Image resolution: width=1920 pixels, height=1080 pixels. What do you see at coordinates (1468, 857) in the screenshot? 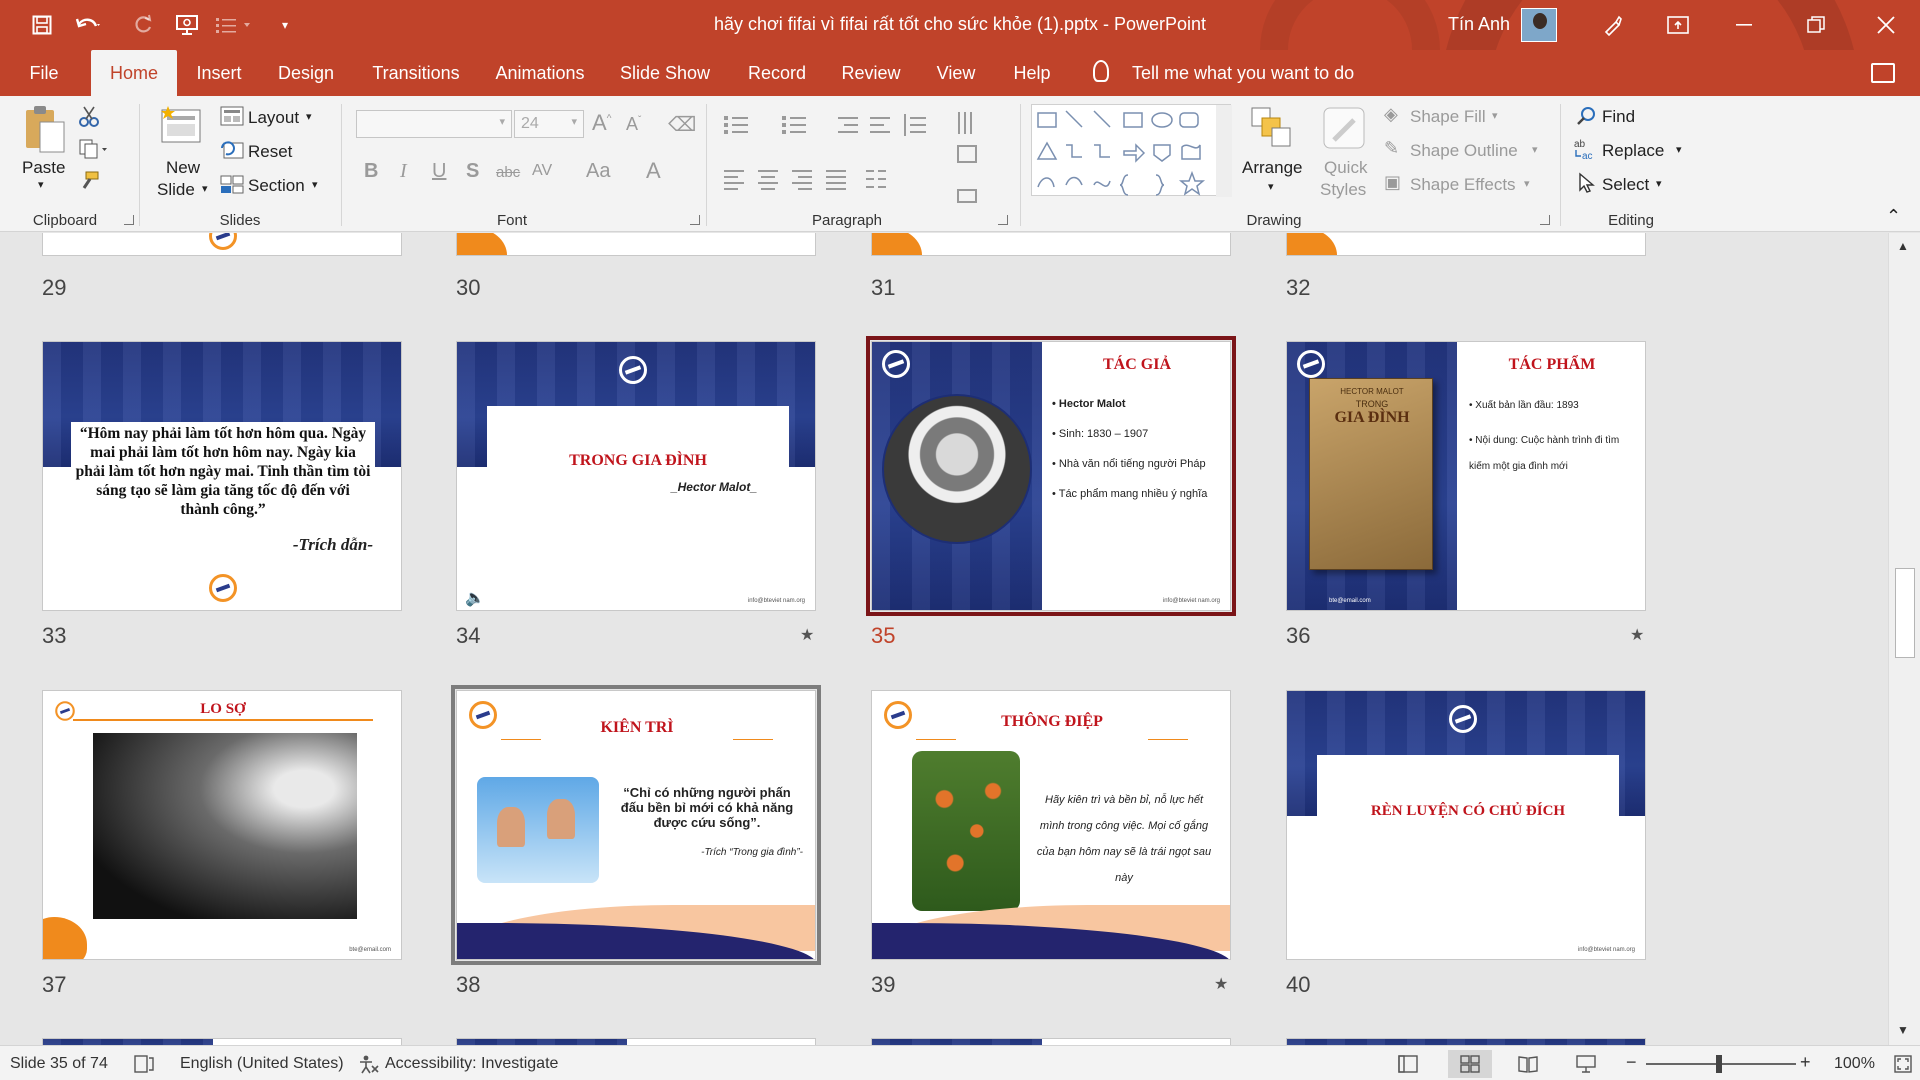
I see `title-panel` at bounding box center [1468, 857].